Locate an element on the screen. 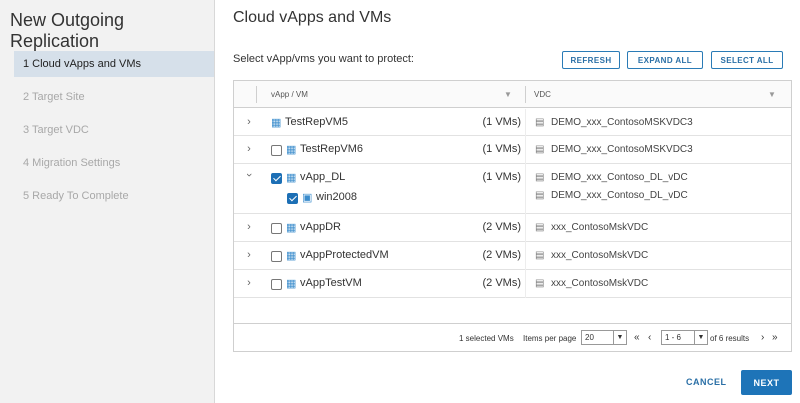 Image resolution: width=800 pixels, height=403 pixels. select-all-button: SELECT ALL is located at coordinates (747, 60).